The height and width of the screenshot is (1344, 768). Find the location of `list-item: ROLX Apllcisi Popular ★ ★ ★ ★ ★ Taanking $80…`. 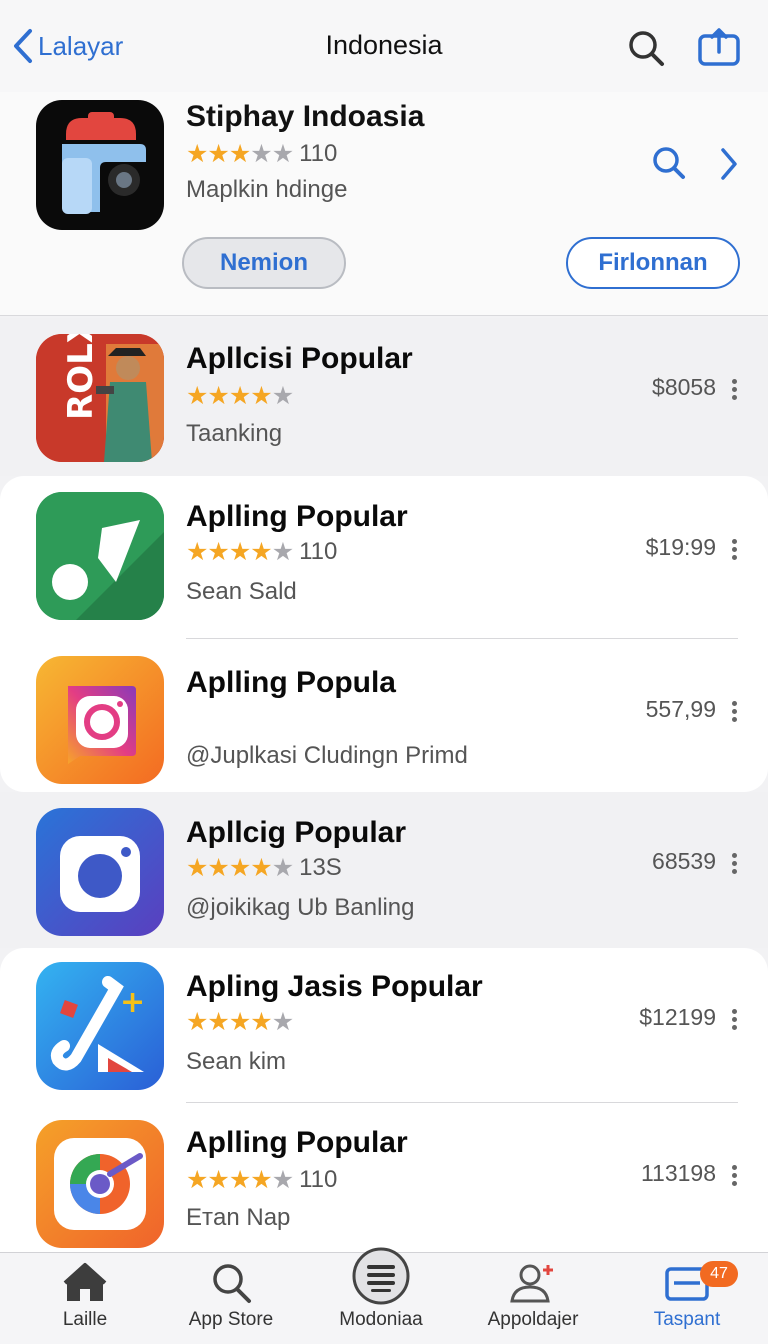

list-item: ROLX Apllcisi Popular ★ ★ ★ ★ ★ Taanking $80… is located at coordinates (384, 397).